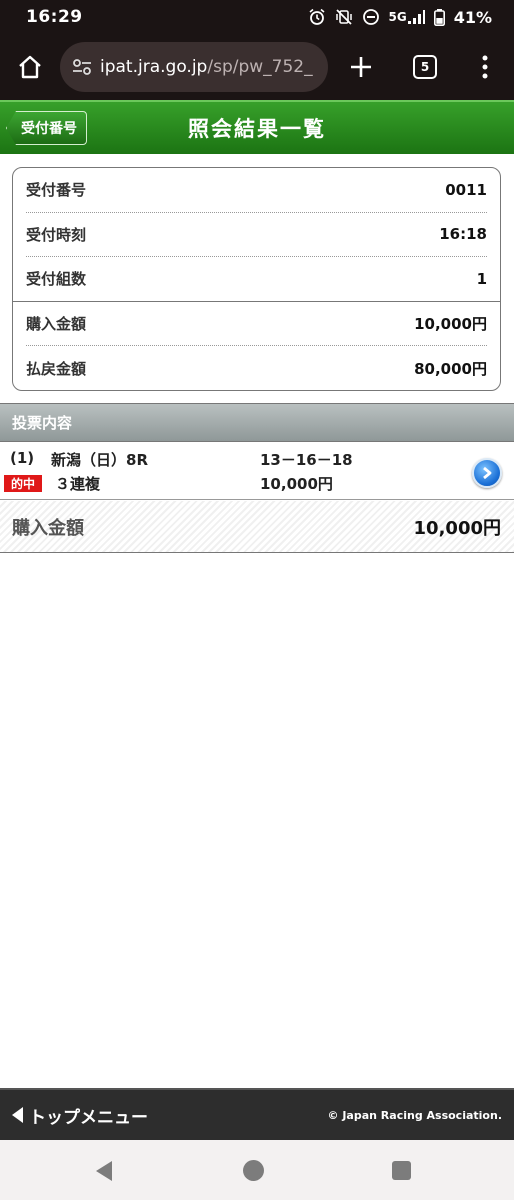 The height and width of the screenshot is (1200, 514). I want to click on browser-home-button, so click(30, 67).